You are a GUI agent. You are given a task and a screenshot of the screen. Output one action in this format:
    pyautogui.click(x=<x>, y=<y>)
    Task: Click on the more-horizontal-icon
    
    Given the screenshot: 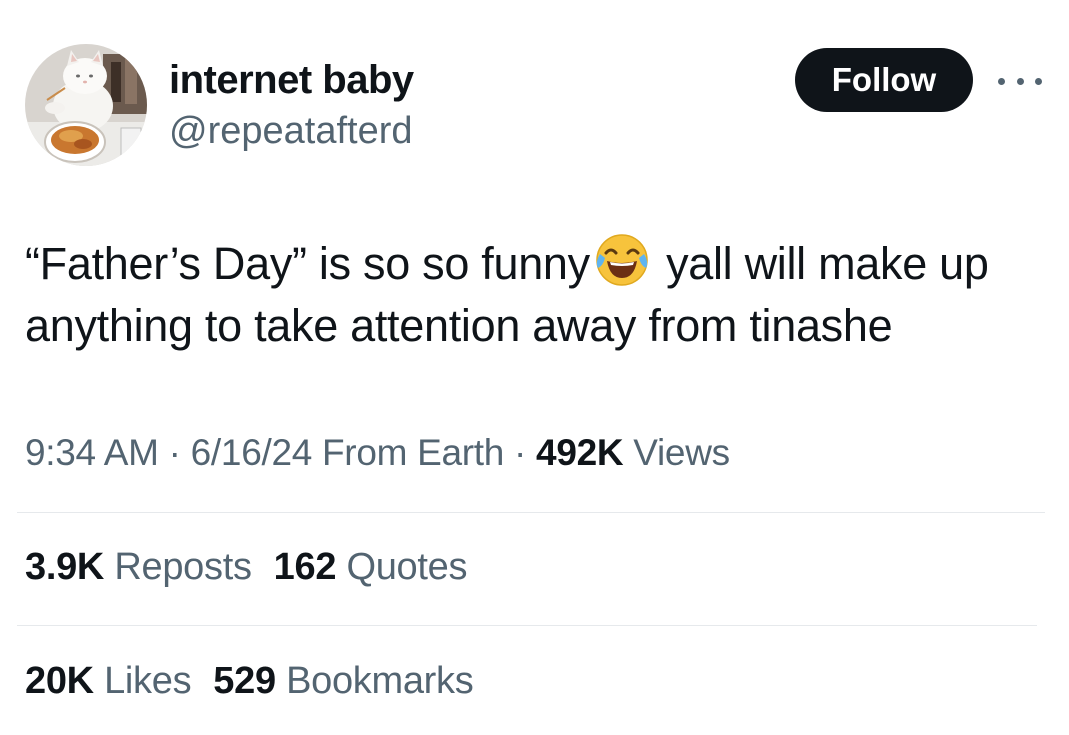 What is the action you would take?
    pyautogui.click(x=1020, y=81)
    